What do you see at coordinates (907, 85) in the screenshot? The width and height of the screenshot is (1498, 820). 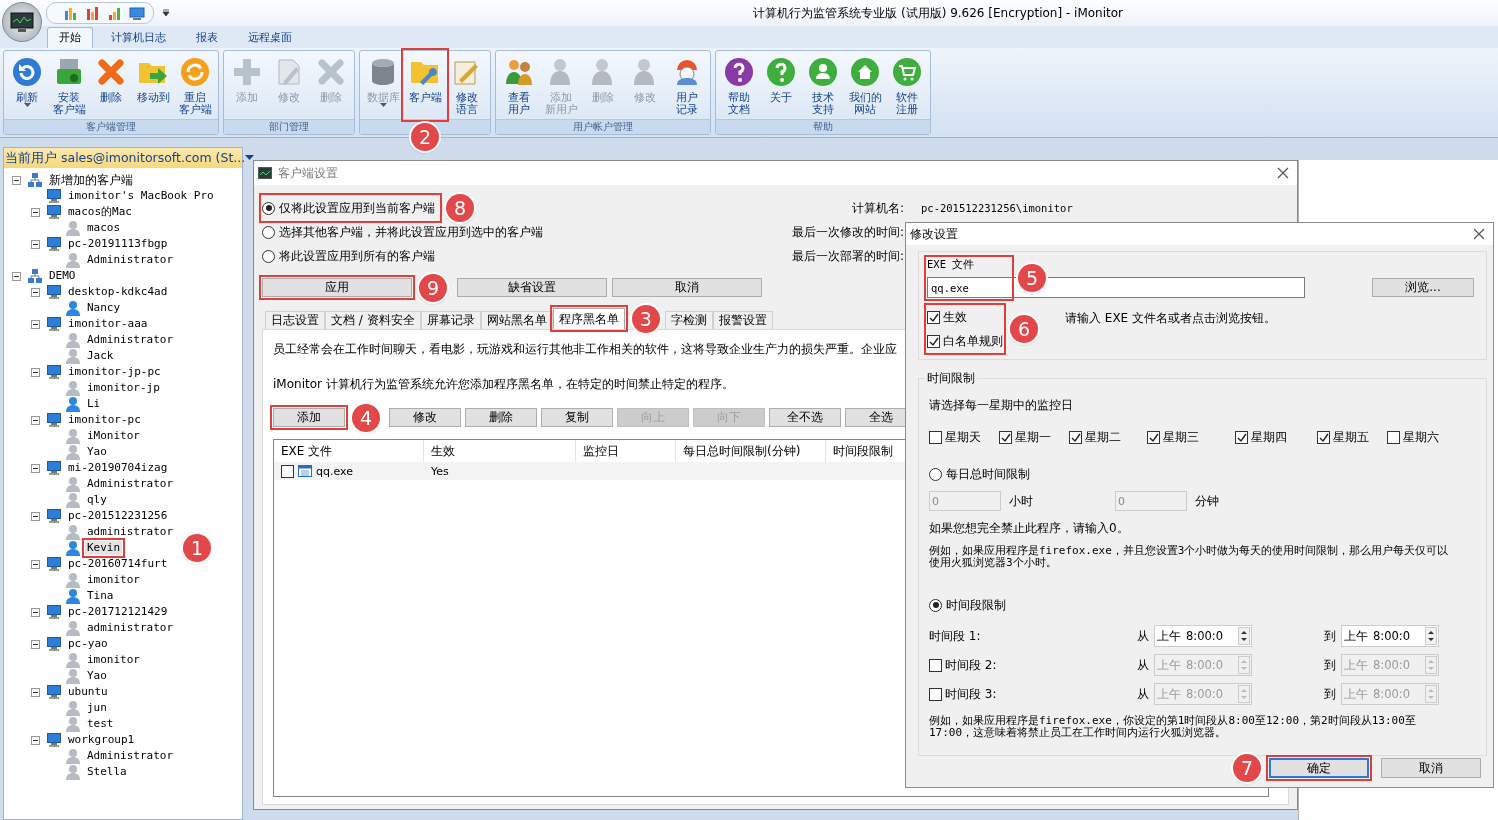 I see `ribbon-button: 软件 注册` at bounding box center [907, 85].